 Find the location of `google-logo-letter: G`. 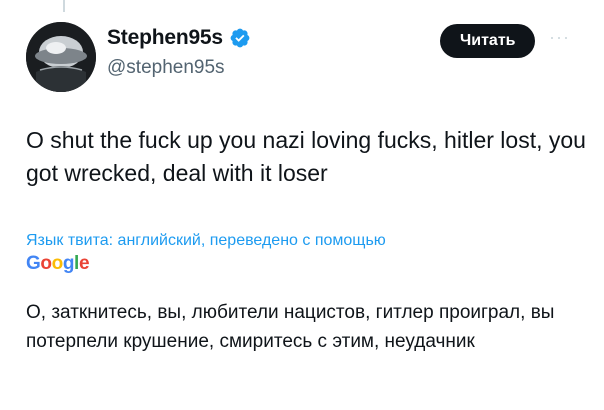

google-logo-letter: G is located at coordinates (33, 263).